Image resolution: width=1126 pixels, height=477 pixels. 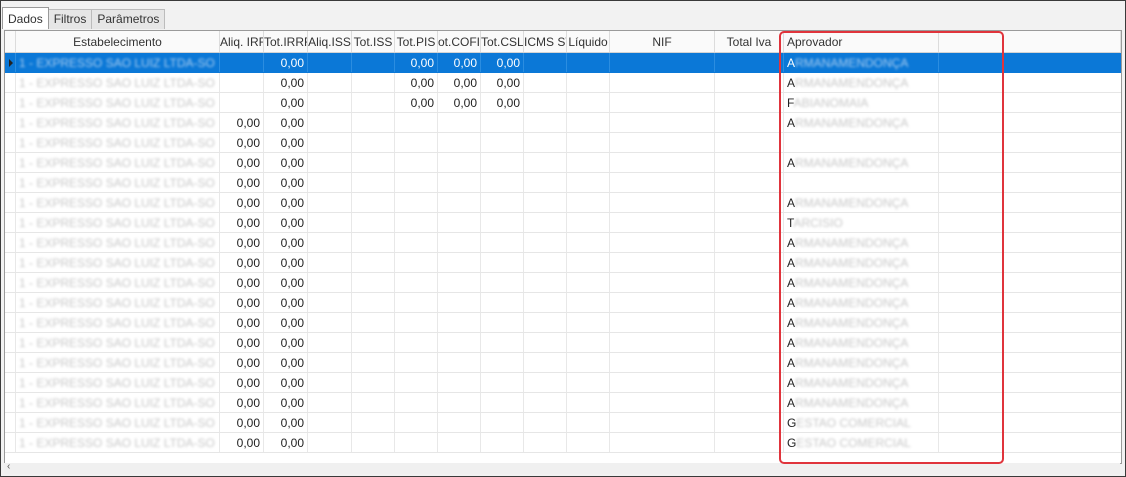 What do you see at coordinates (545, 41) in the screenshot?
I see `column-header-icms_st: ICMS ST` at bounding box center [545, 41].